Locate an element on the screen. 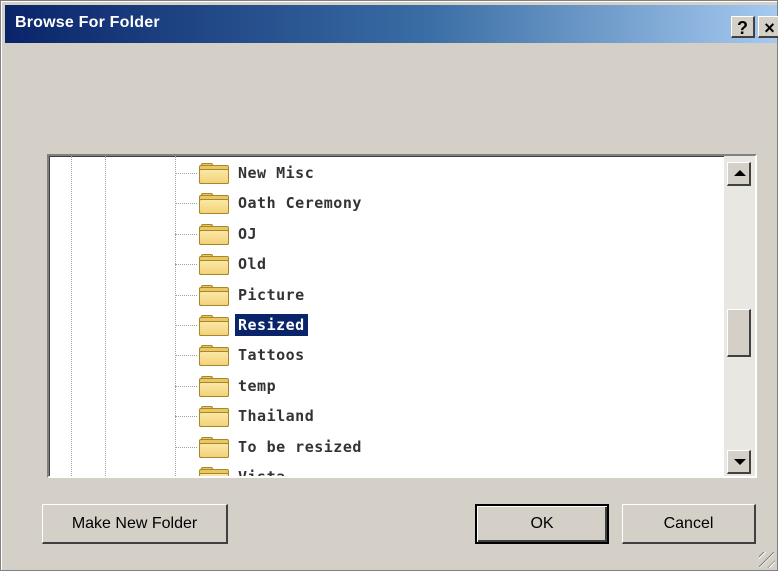  vertical-scrollbar is located at coordinates (739, 316).